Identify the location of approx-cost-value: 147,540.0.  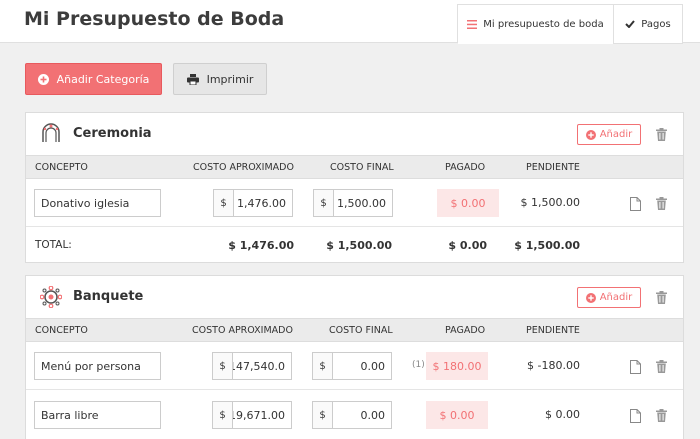
(259, 366).